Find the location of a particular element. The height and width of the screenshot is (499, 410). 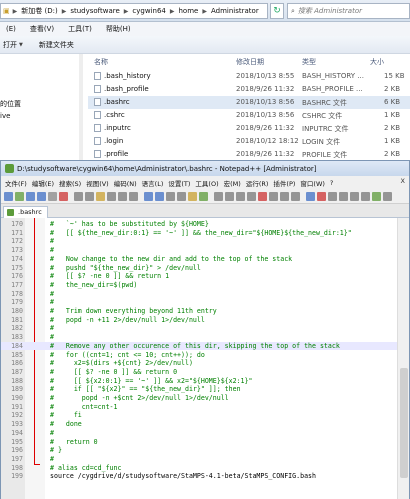

code-line: 173 # is located at coordinates (199, 250).